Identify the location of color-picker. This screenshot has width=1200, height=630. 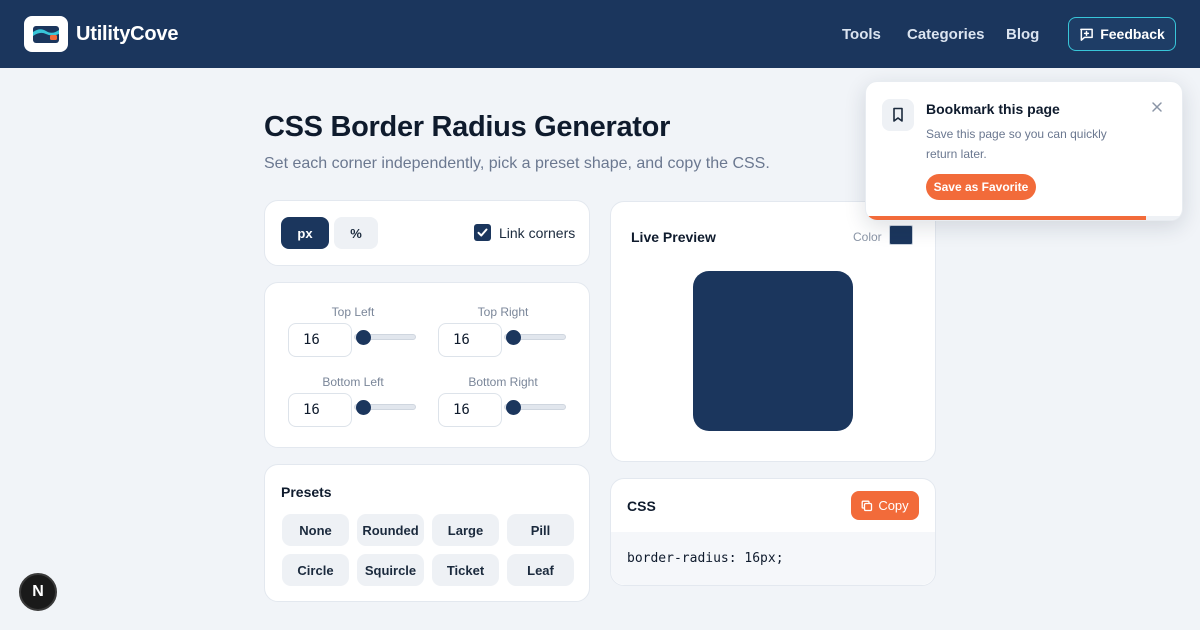
(901, 235).